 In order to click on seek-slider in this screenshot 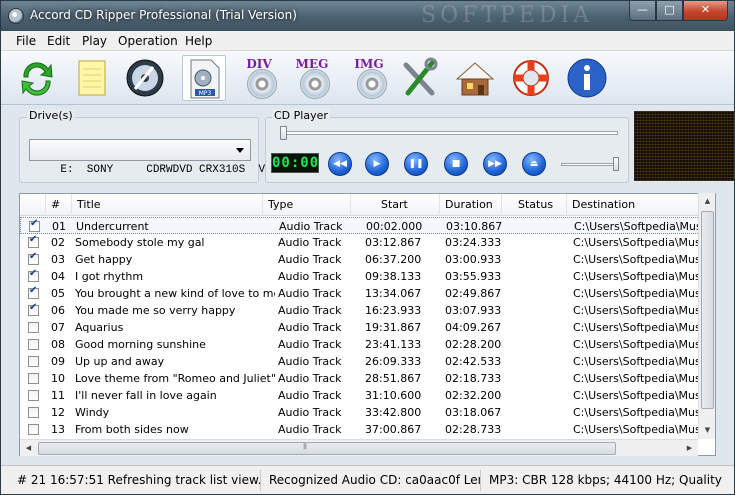, I will do `click(449, 133)`.